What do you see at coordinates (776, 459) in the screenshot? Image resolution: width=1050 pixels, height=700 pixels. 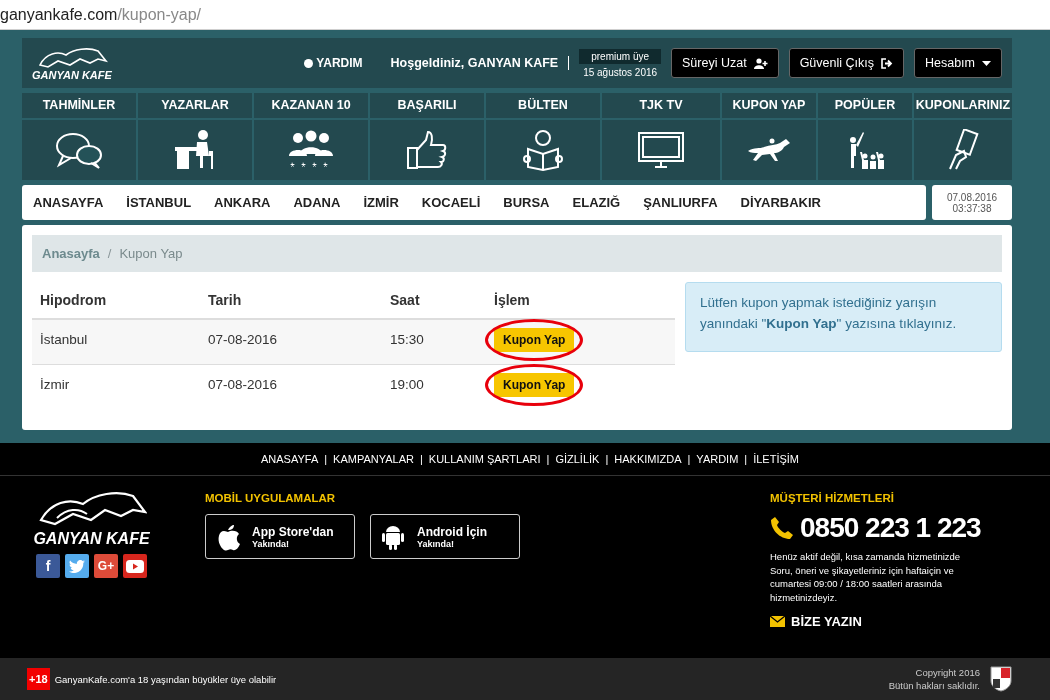 I see `footer-link: İLETİŞİM` at bounding box center [776, 459].